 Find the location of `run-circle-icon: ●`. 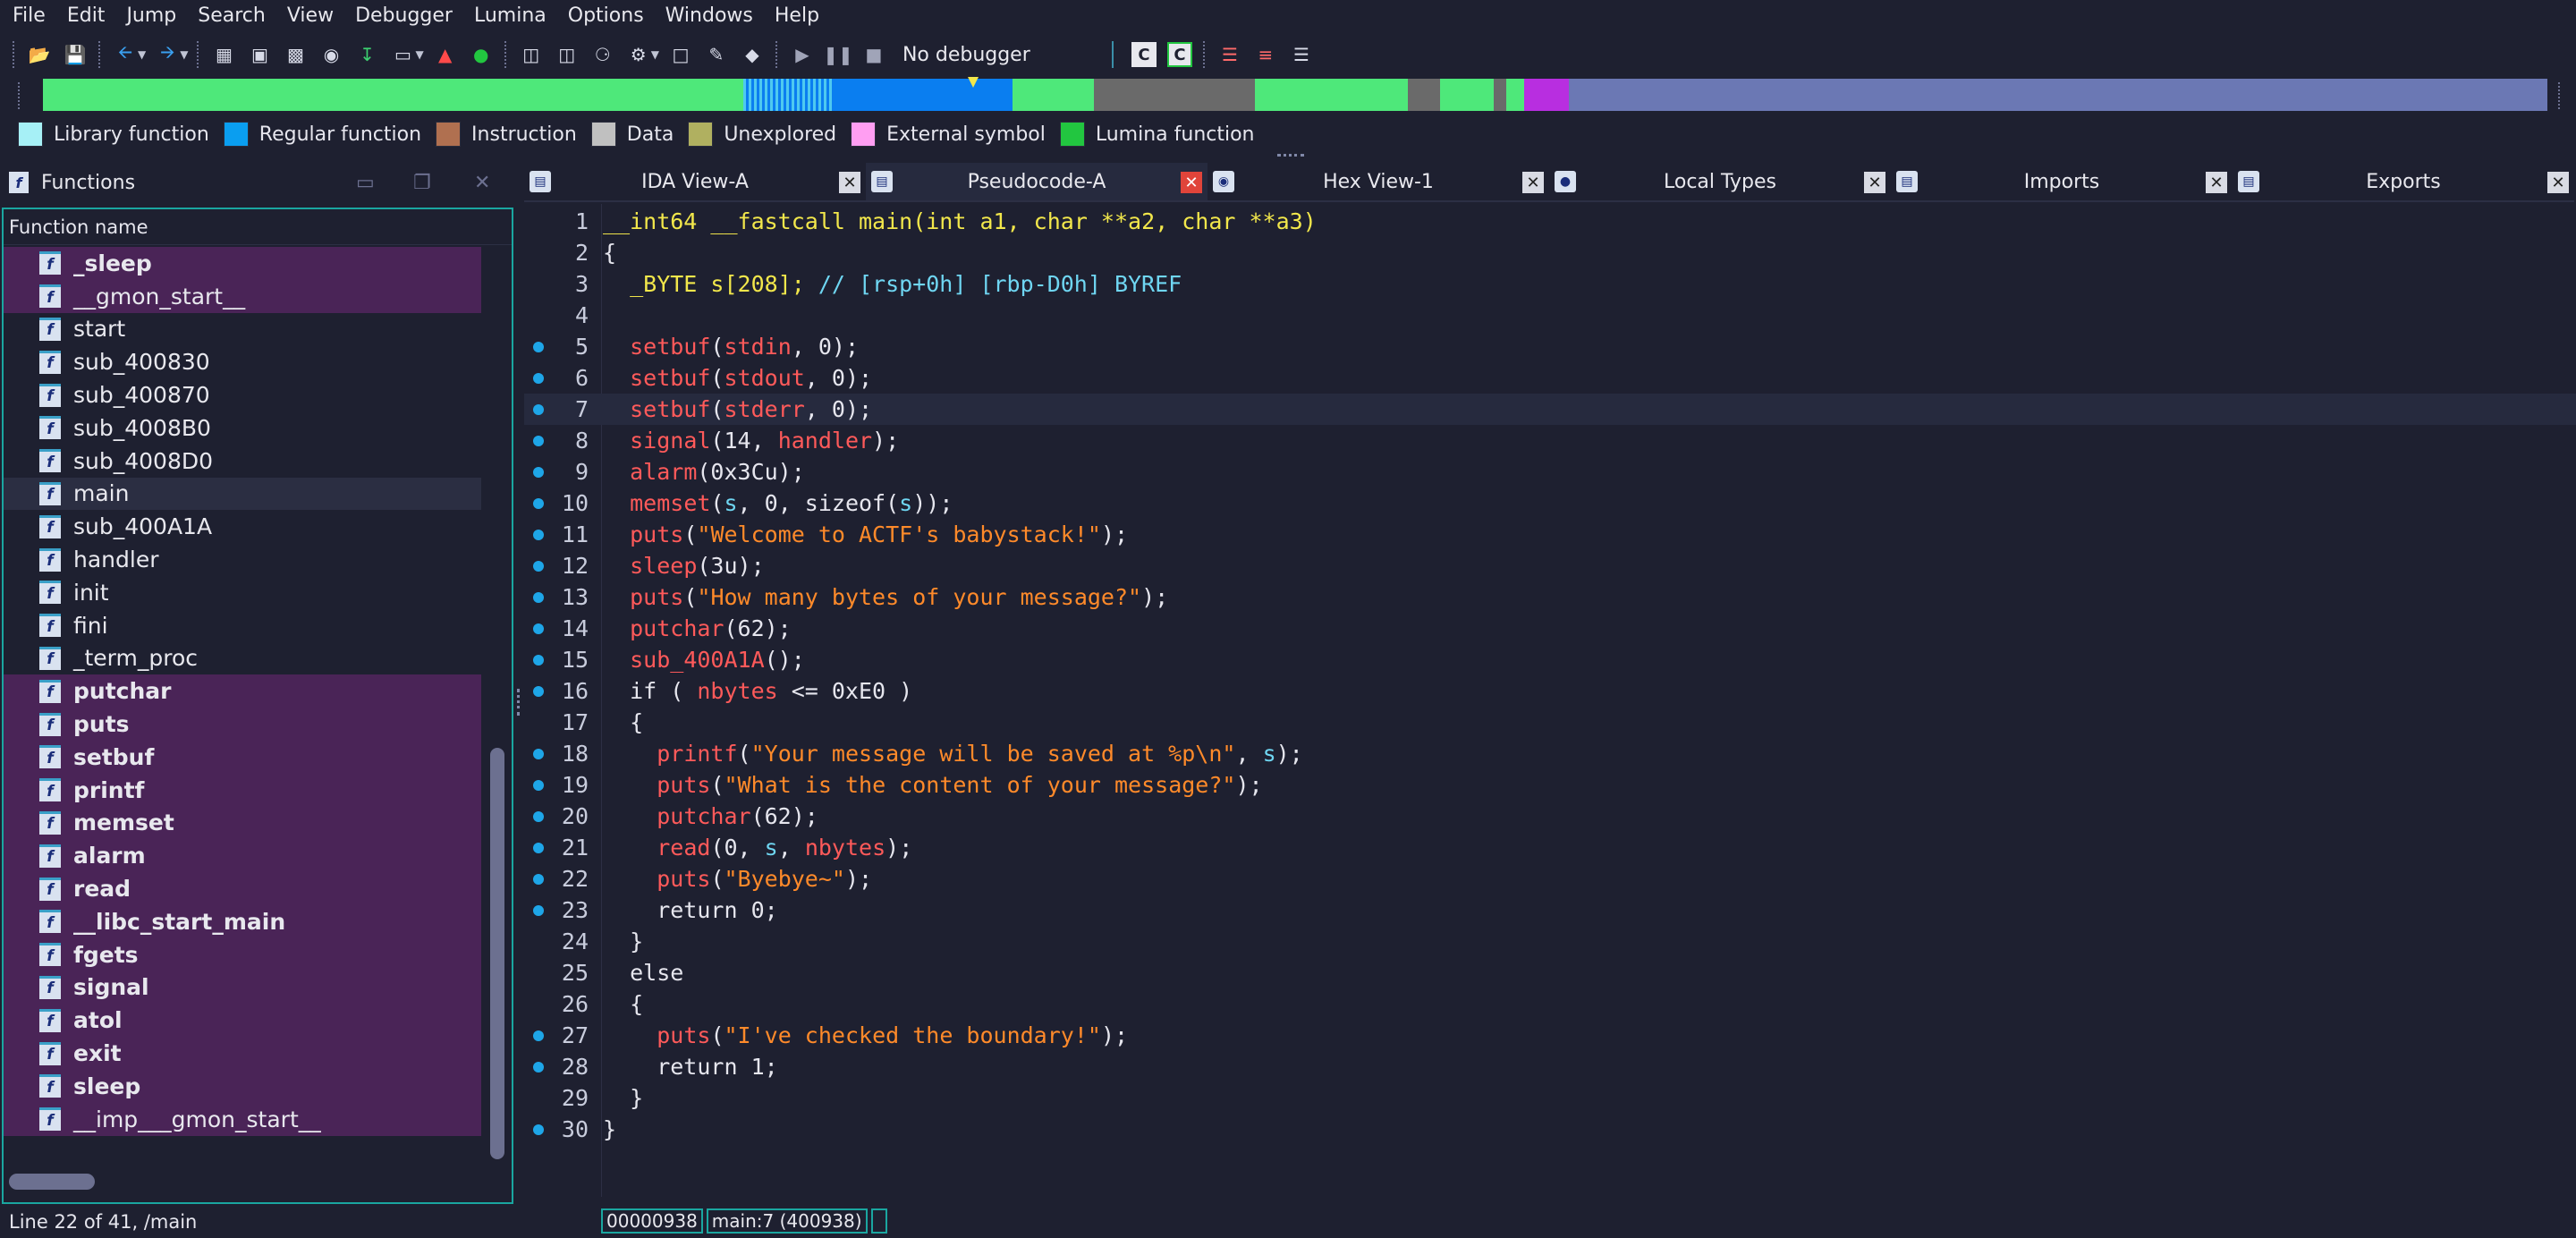

run-circle-icon: ● is located at coordinates (481, 54).